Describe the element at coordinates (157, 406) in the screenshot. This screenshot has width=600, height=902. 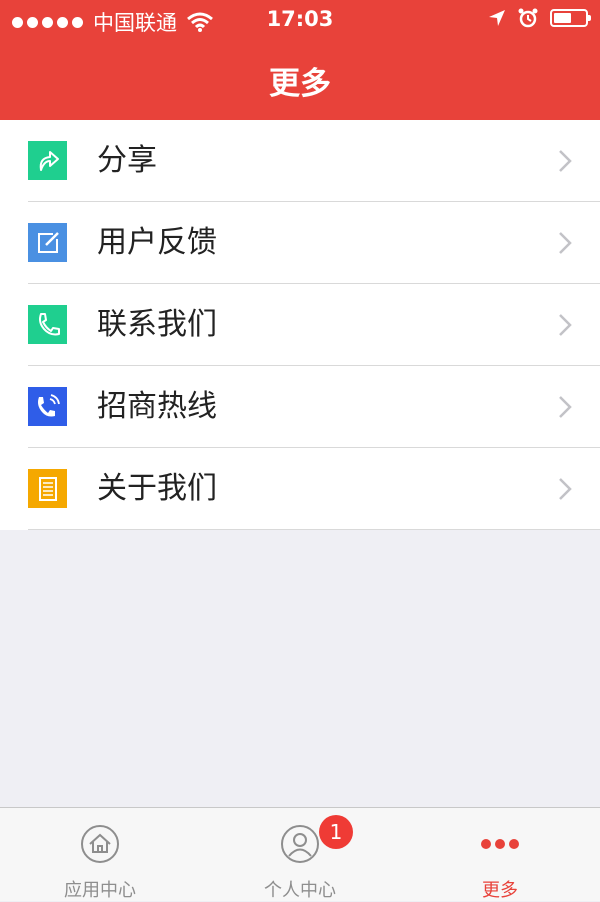
I see `menu-item-label: 招商热线` at that location.